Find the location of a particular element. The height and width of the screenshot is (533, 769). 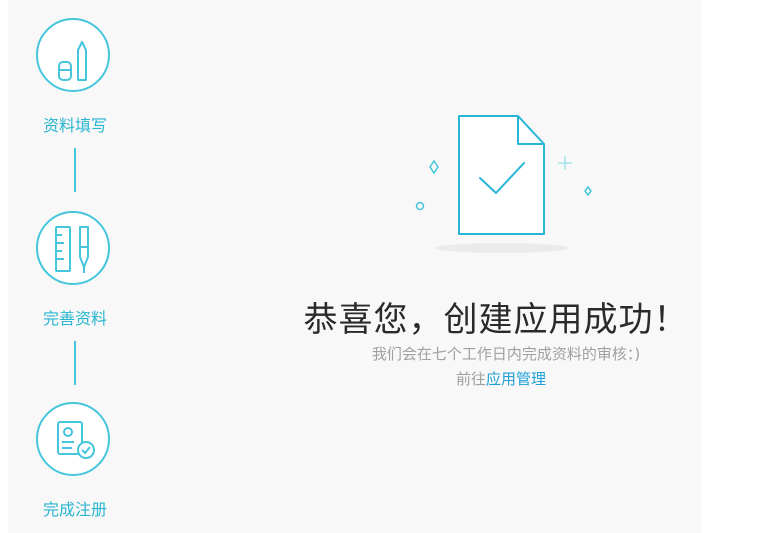

step-1-label: 资料填写 is located at coordinates (74, 125).